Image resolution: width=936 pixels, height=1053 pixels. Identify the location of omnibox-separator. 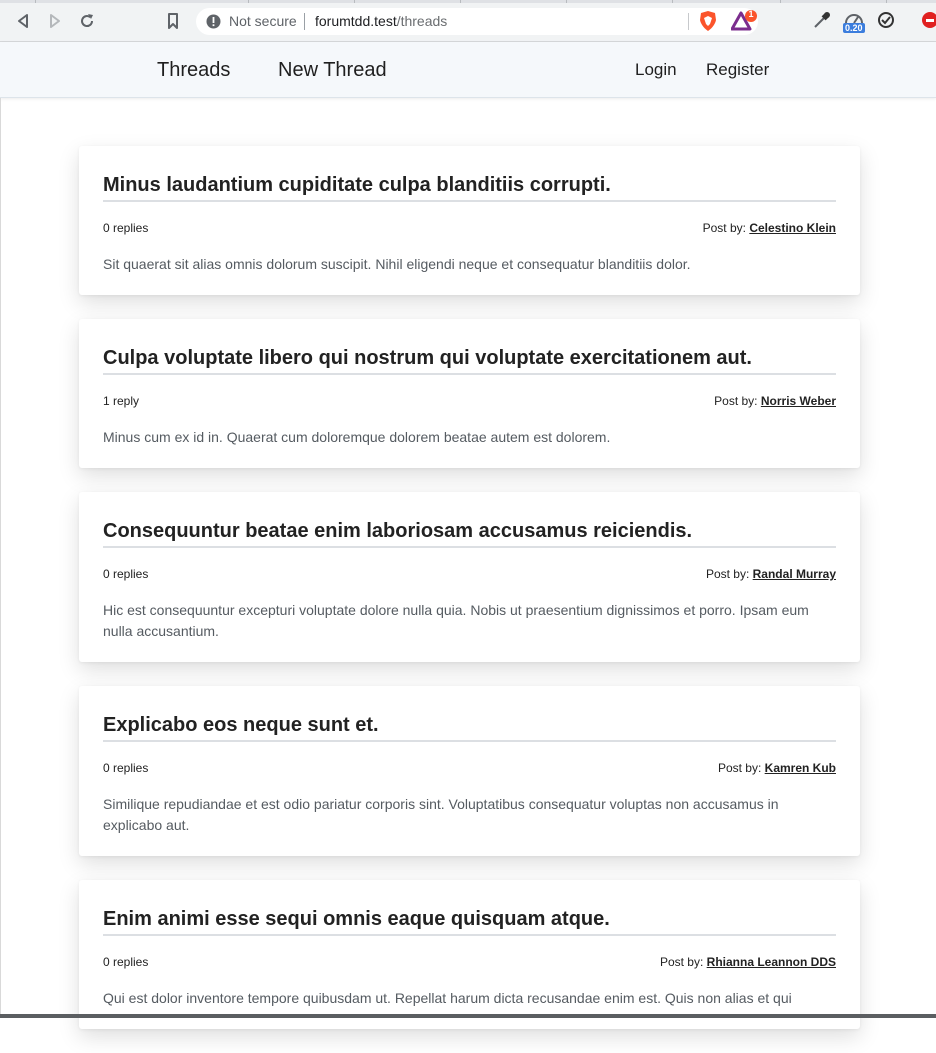
(304, 21).